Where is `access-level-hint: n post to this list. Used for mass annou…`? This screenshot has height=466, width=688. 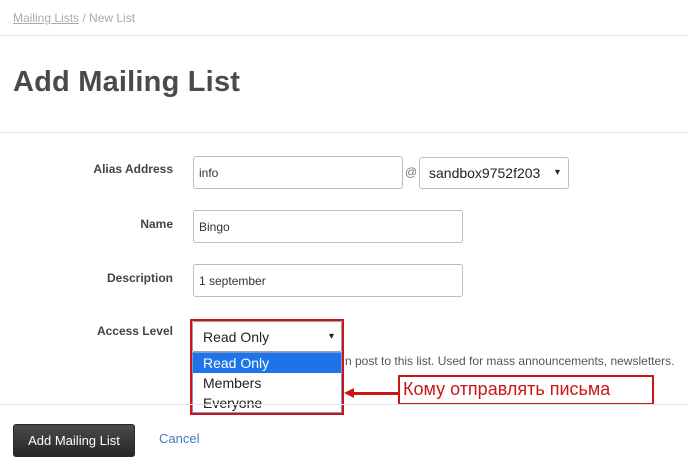
access-level-hint: n post to this list. Used for mass annou… is located at coordinates (510, 361).